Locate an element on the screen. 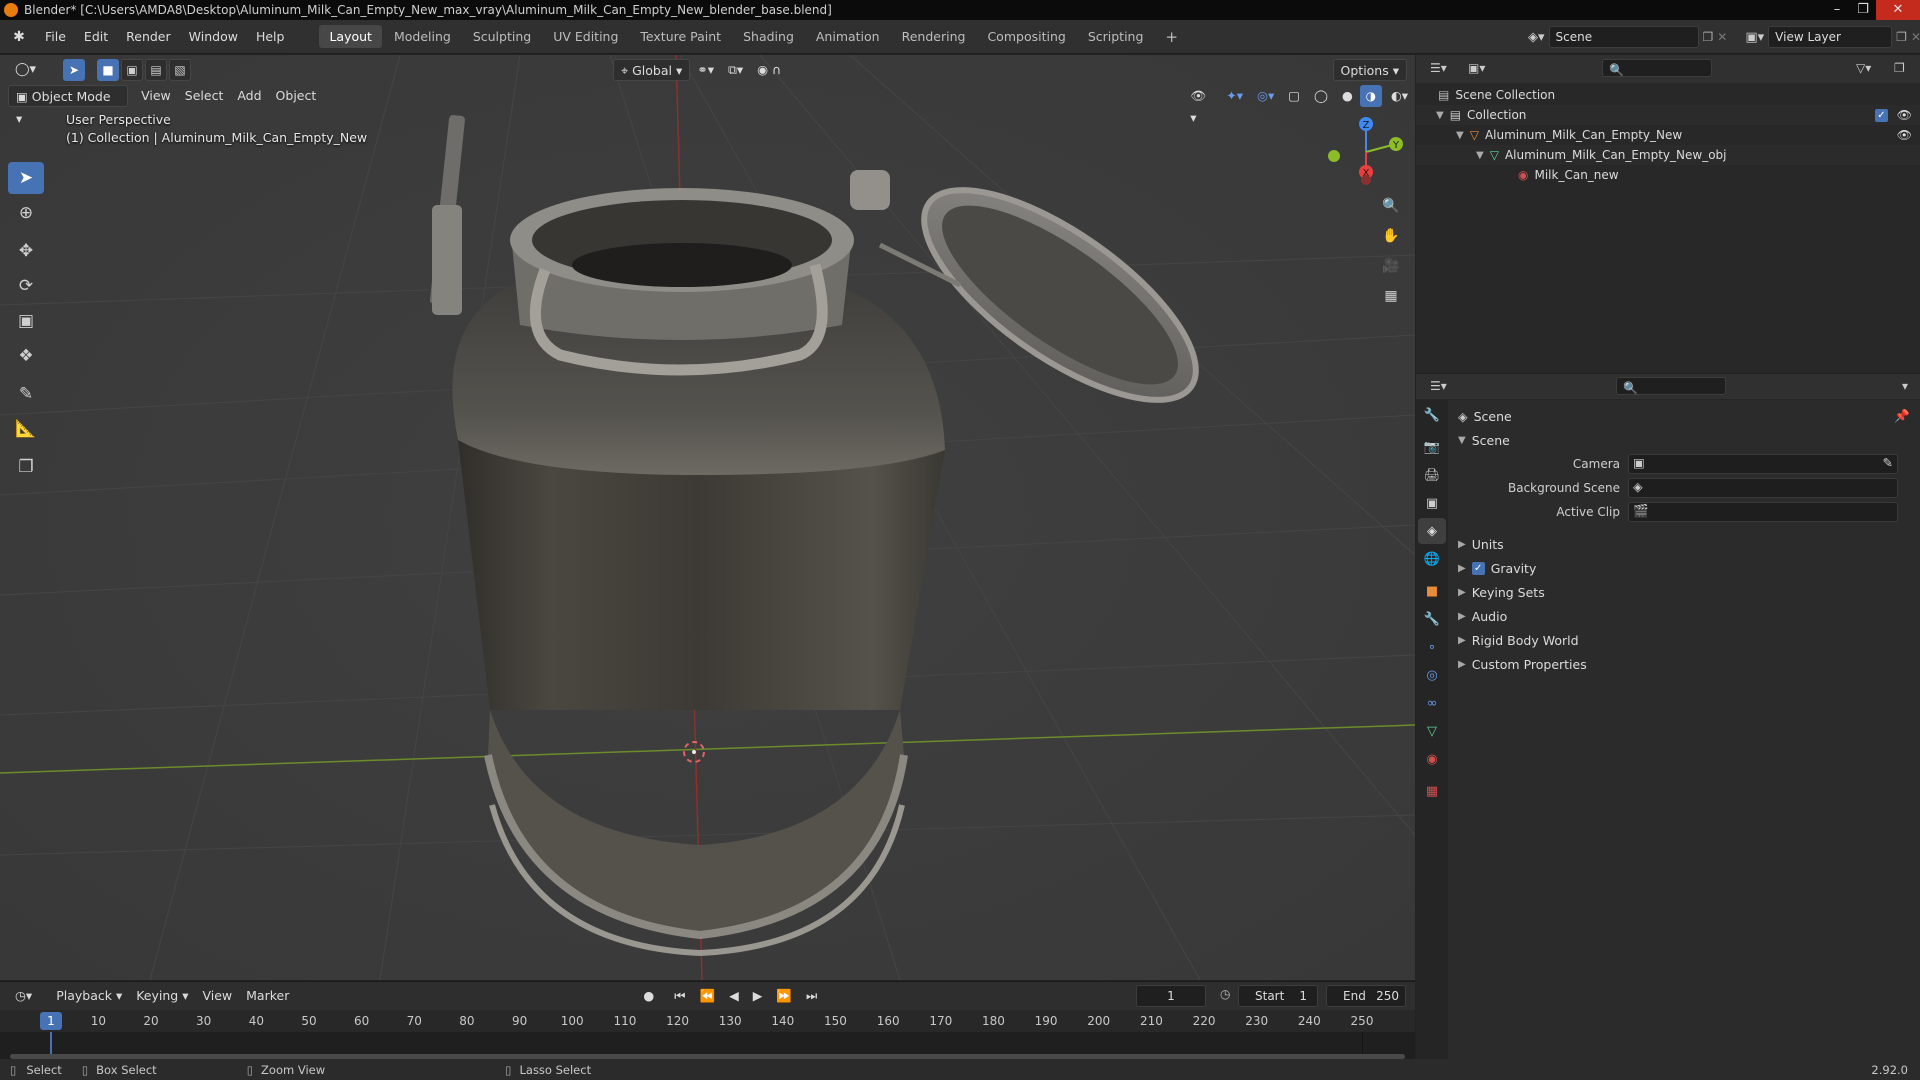  timeline-editor-type-icon: ◷▾ is located at coordinates (23, 996).